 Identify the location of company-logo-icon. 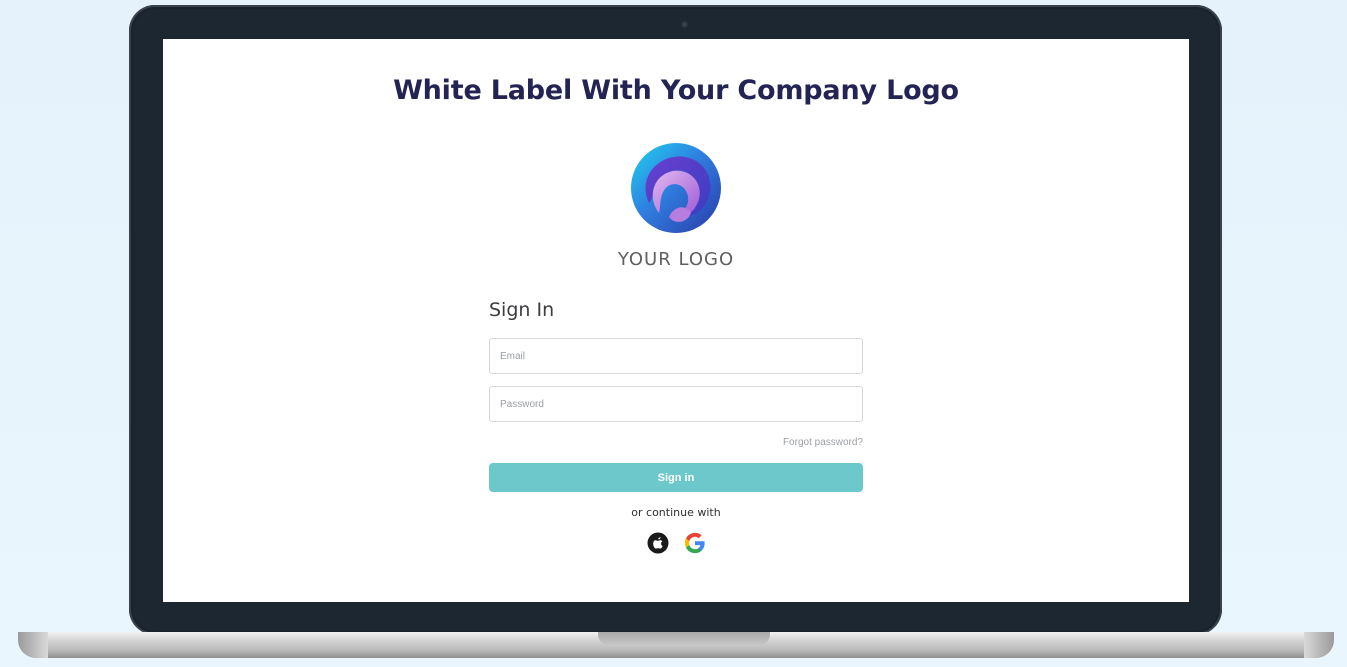
(676, 188).